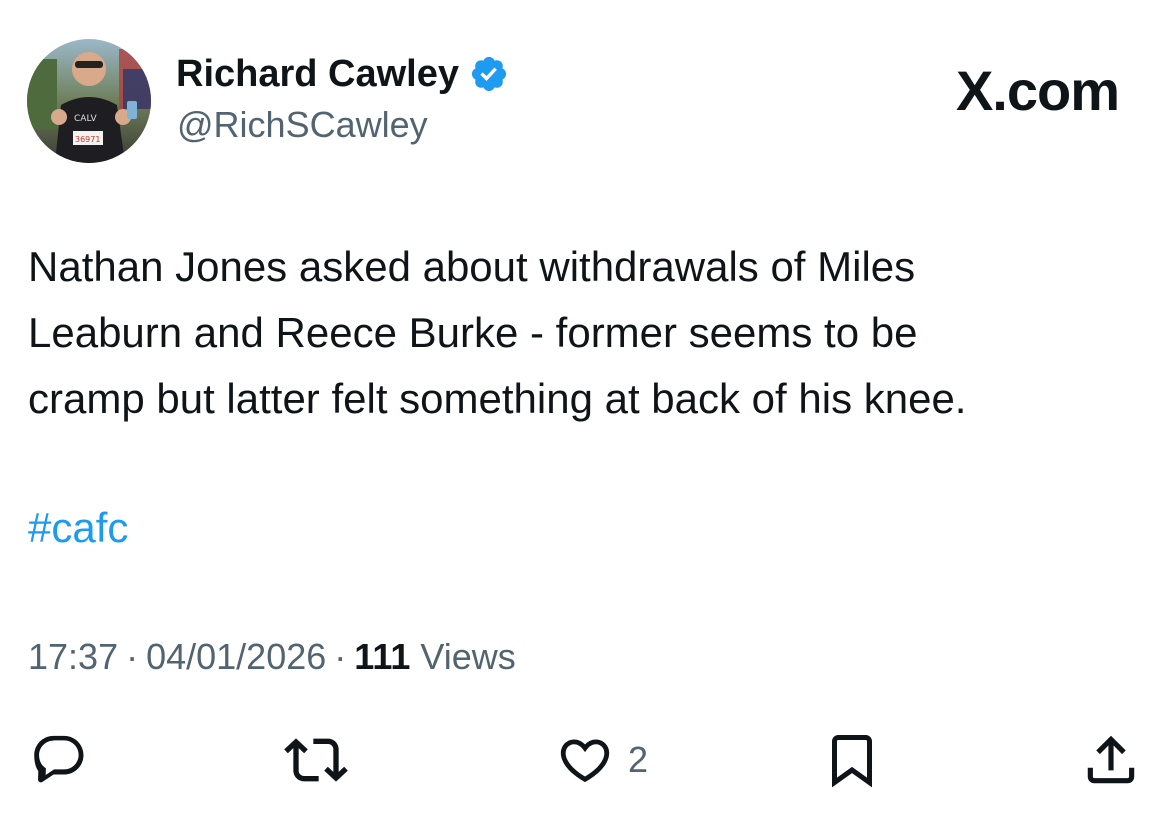 The image size is (1170, 828). I want to click on author-name: Richard Cawley, so click(317, 74).